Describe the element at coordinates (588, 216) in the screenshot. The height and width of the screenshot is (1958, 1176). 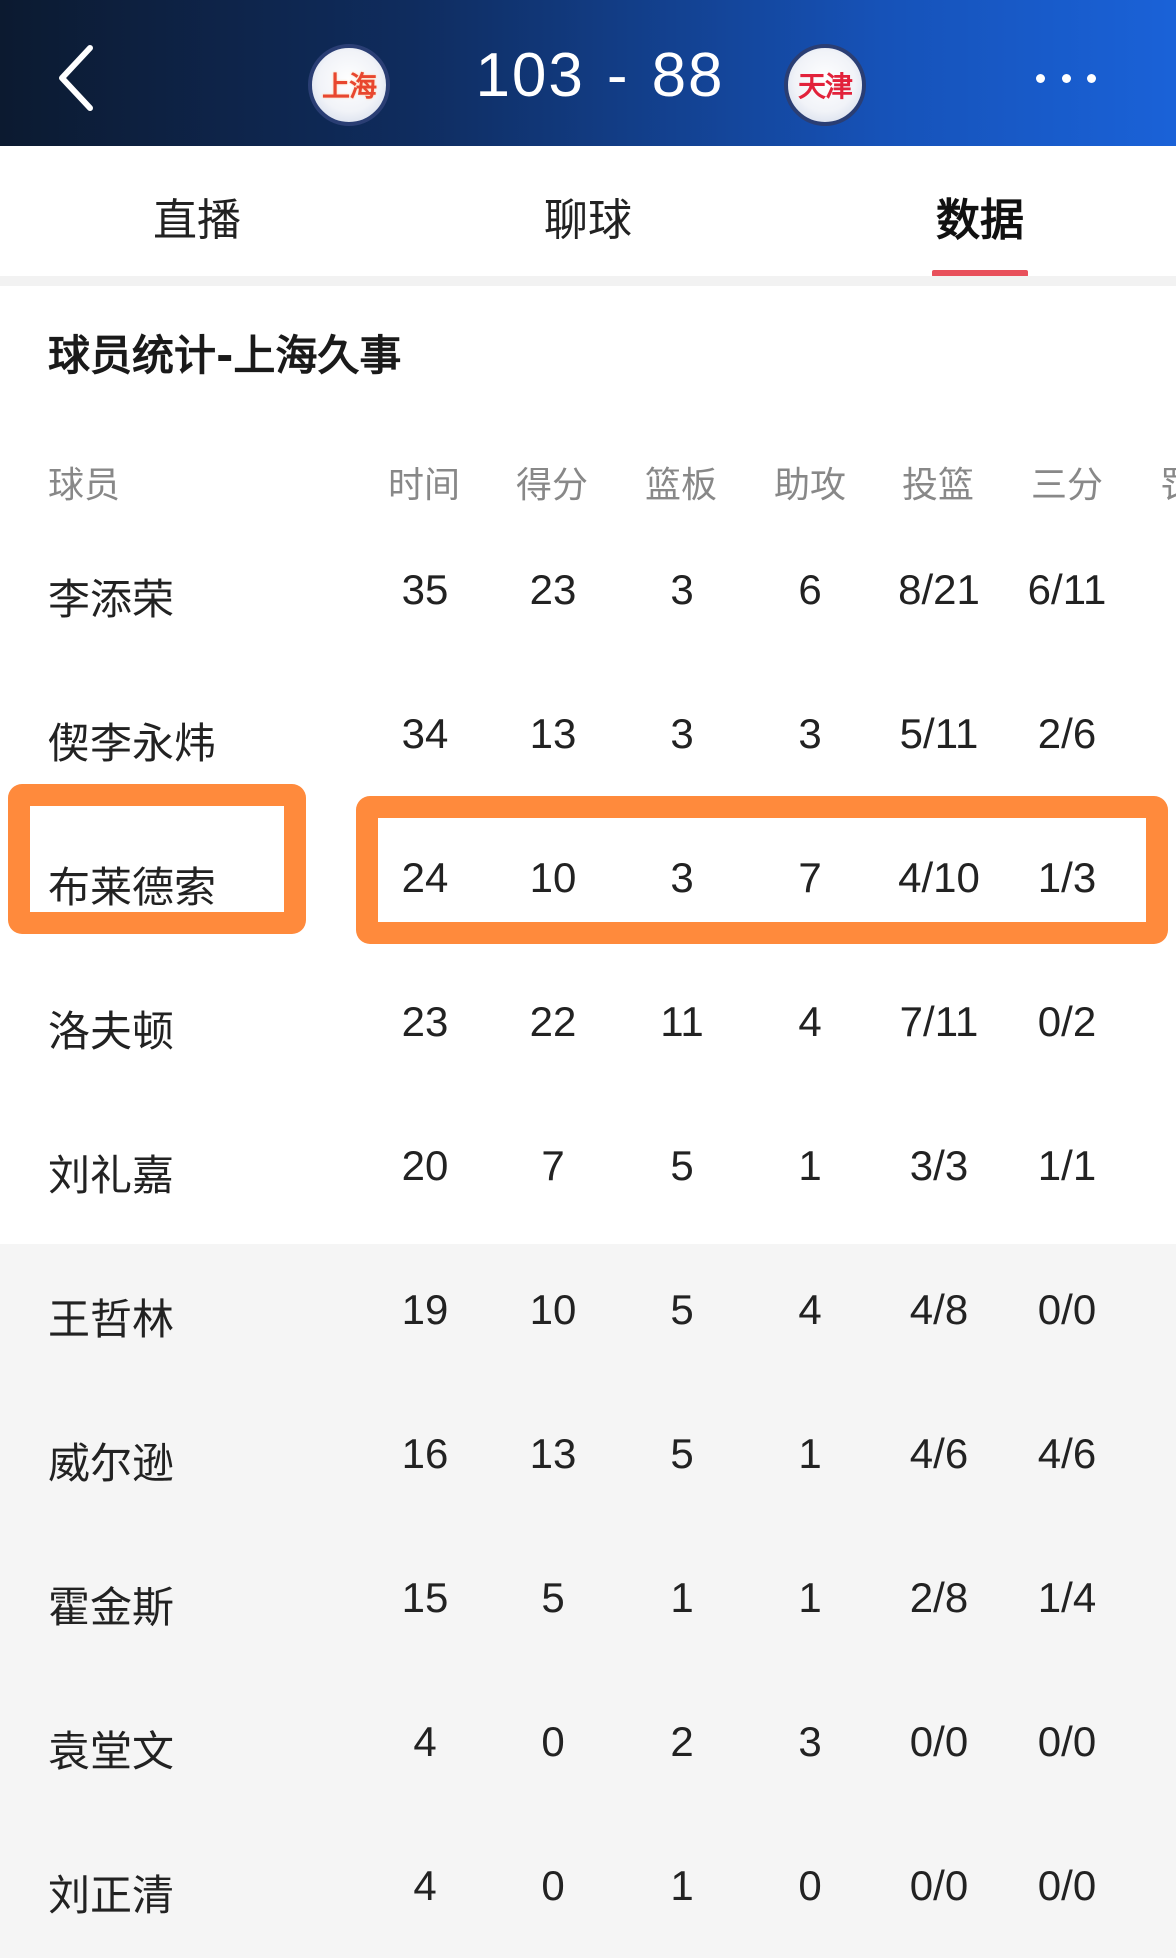
I see `tab-chat: 聊球` at that location.